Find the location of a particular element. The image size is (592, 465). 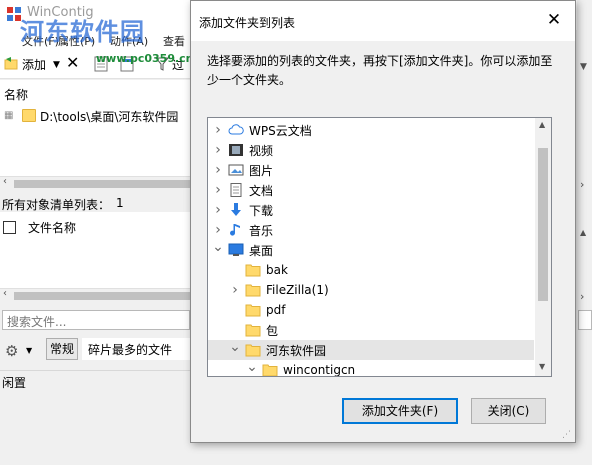

right-scroll-arrow-icon: › is located at coordinates (582, 184).